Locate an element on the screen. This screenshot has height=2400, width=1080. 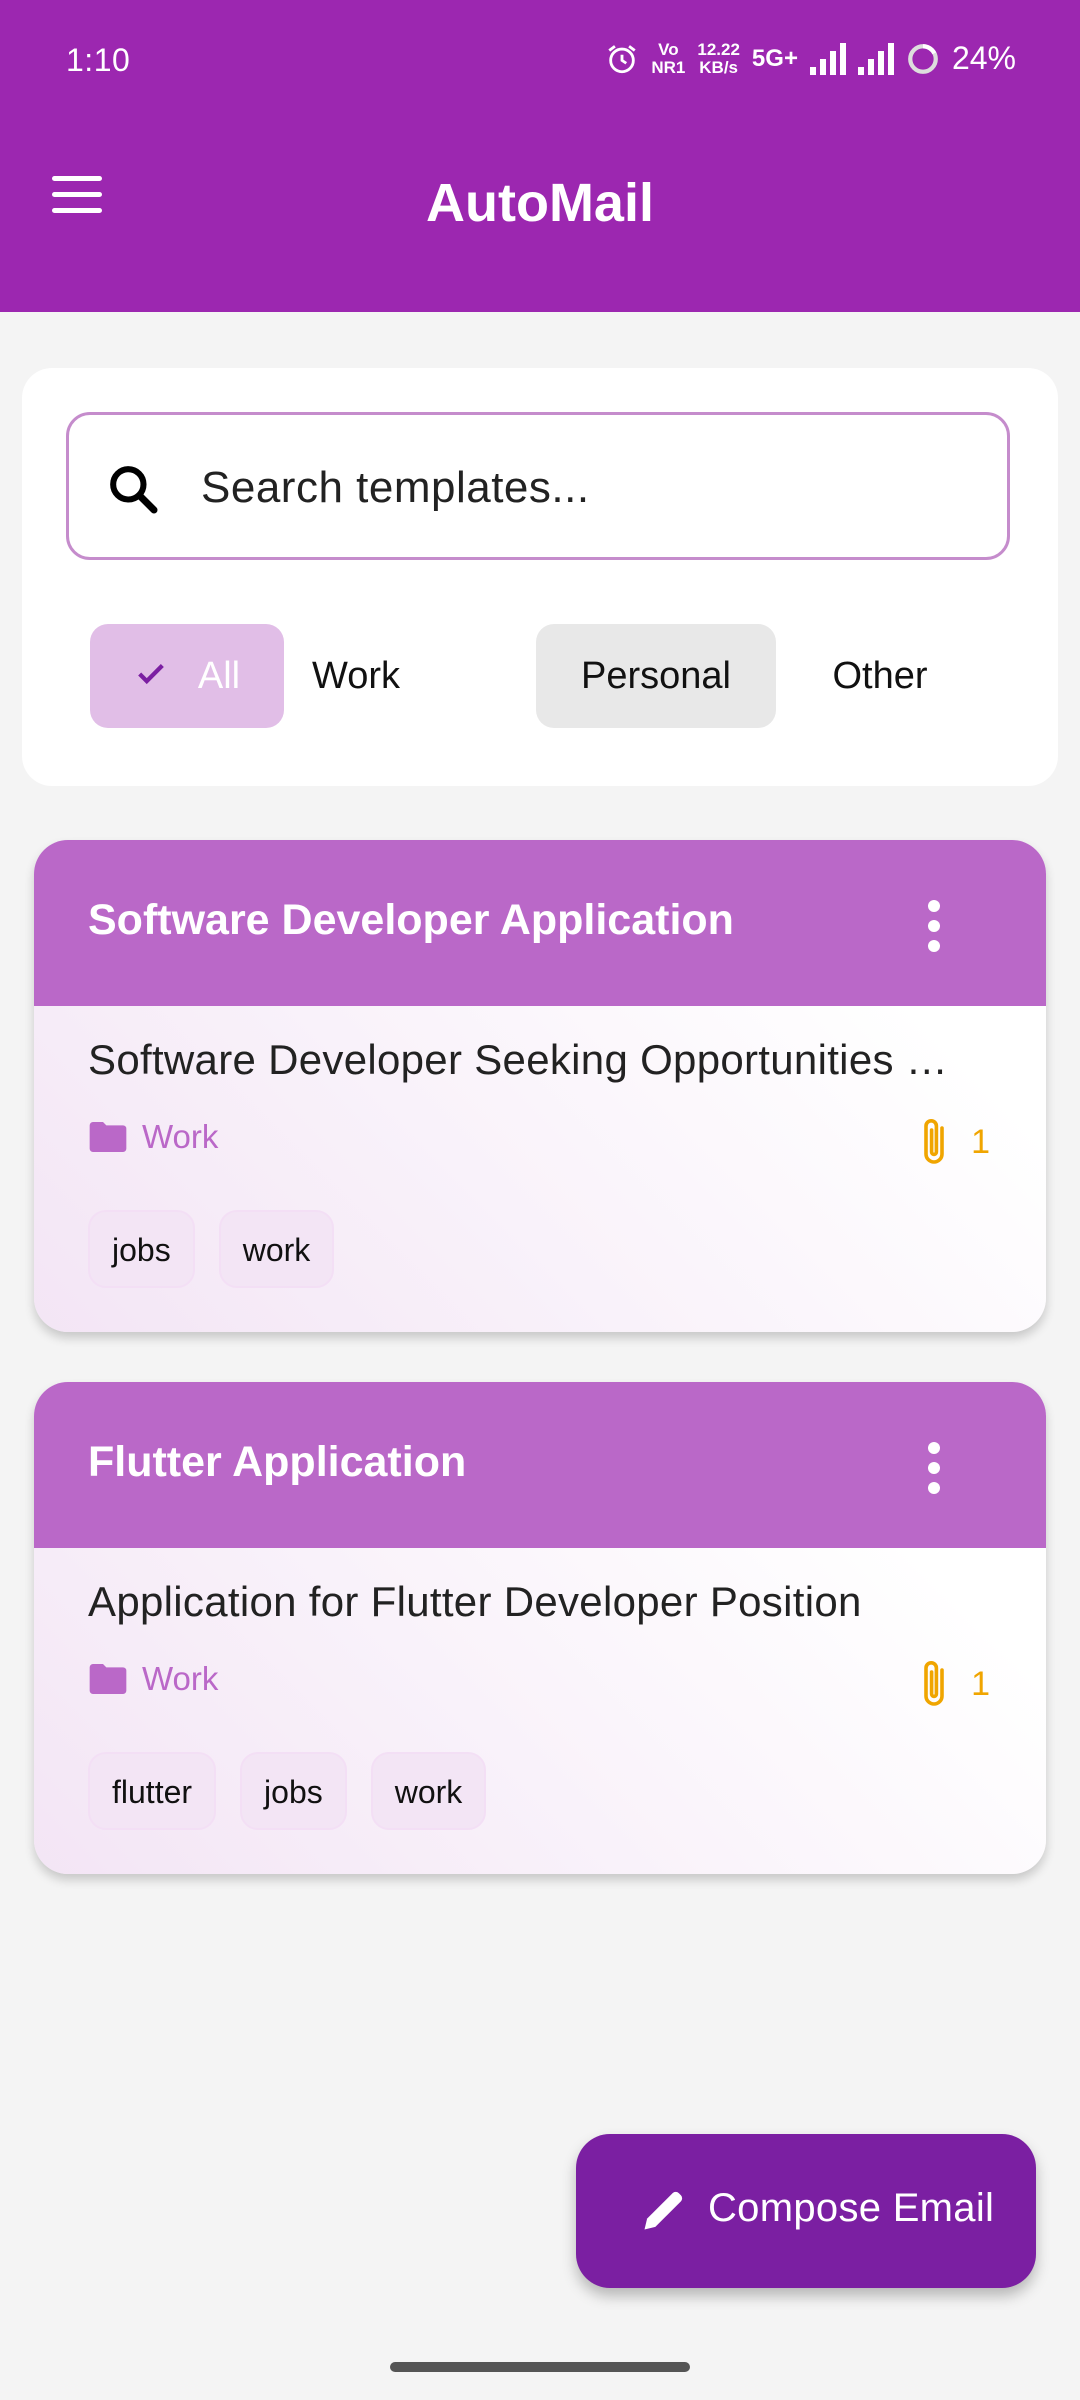
compose-email-label: Compose Email is located at coordinates (851, 2208).